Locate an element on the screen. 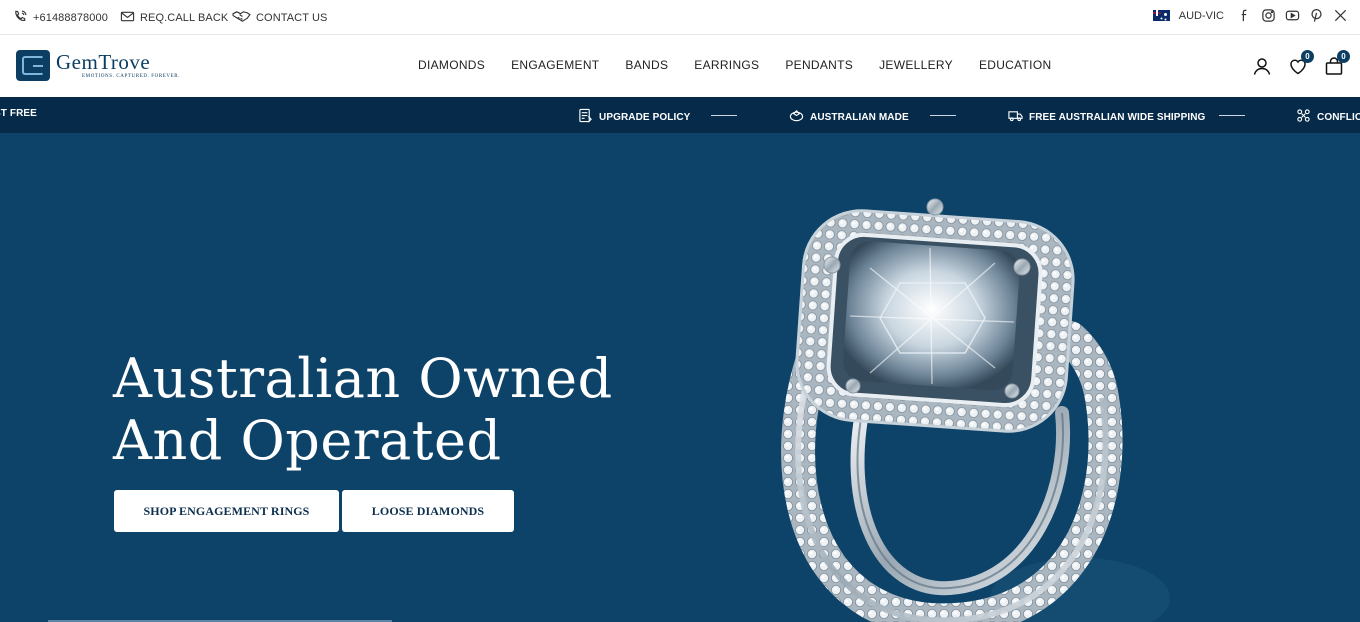  hero-title-line-1: Australian Owned is located at coordinates (363, 378).